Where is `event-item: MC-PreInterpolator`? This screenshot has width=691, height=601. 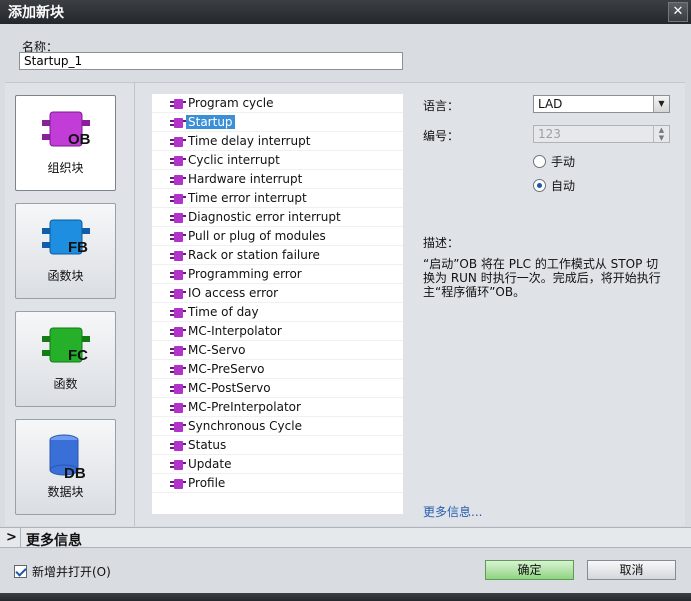 event-item: MC-PreInterpolator is located at coordinates (277, 407).